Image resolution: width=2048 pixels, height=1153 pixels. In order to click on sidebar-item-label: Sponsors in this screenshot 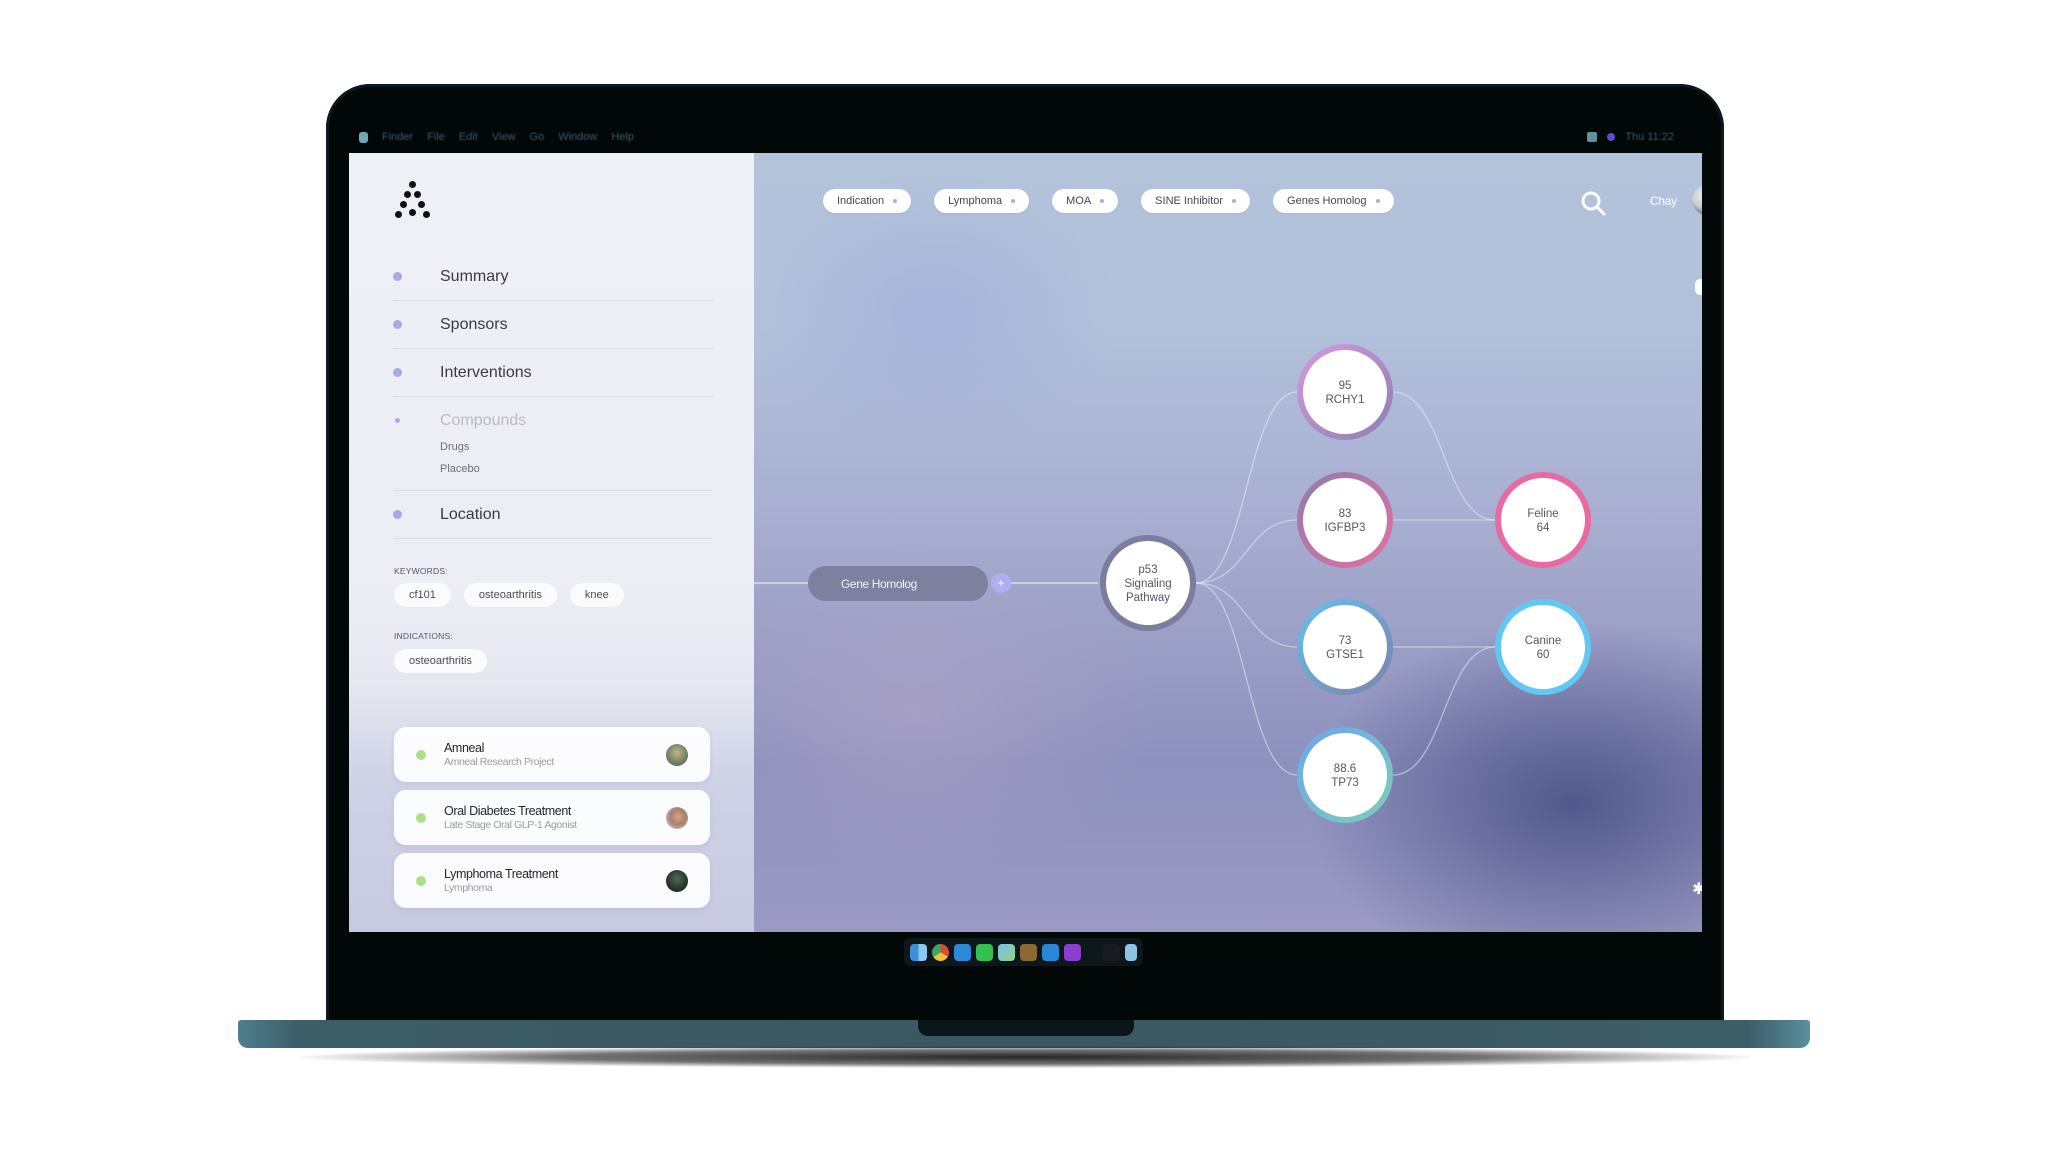, I will do `click(474, 324)`.